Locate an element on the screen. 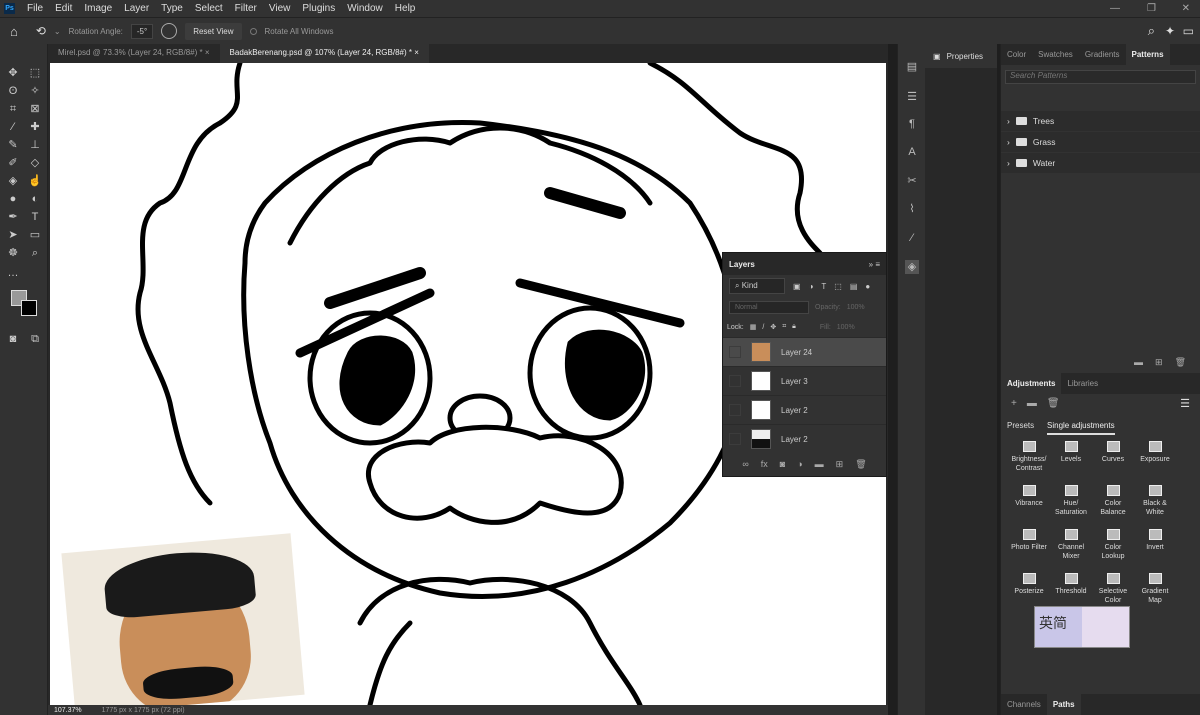 The image size is (1200, 715). zoom-level: 107.37% is located at coordinates (68, 710).